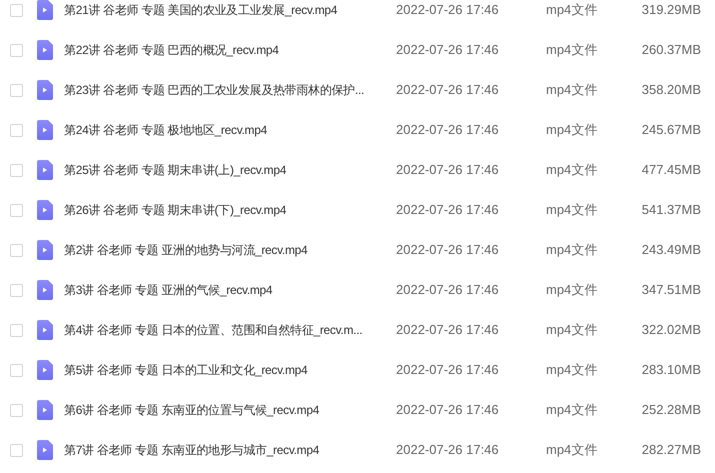  What do you see at coordinates (670, 90) in the screenshot?
I see `file-size: 358.20MB` at bounding box center [670, 90].